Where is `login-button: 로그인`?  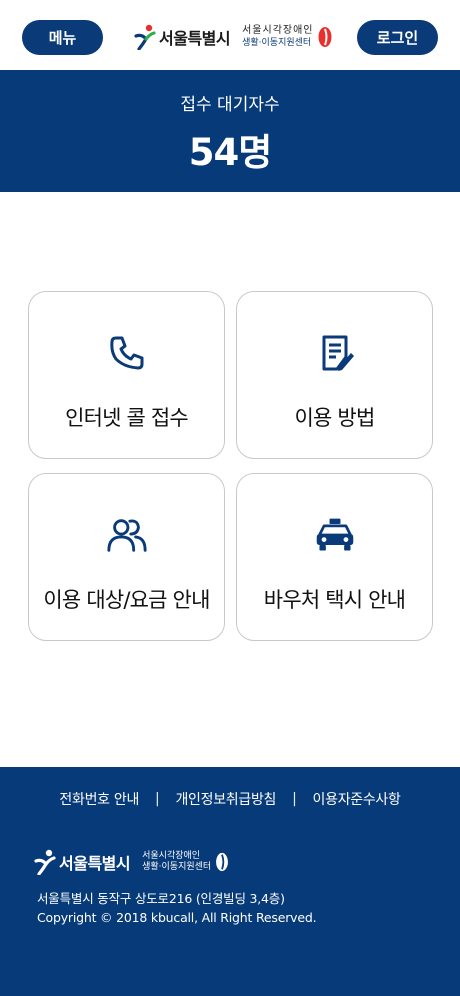 login-button: 로그인 is located at coordinates (397, 37).